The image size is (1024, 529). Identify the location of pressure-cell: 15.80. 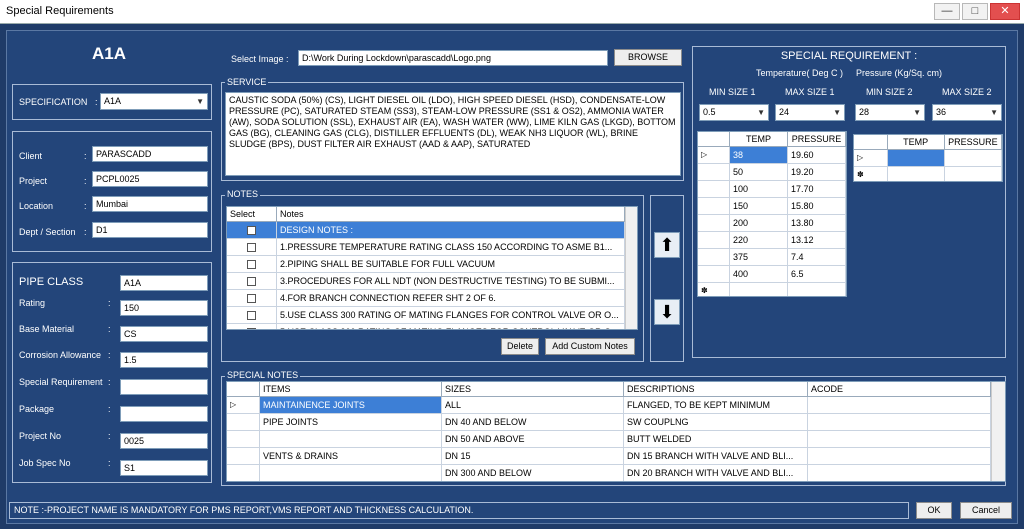
(817, 206).